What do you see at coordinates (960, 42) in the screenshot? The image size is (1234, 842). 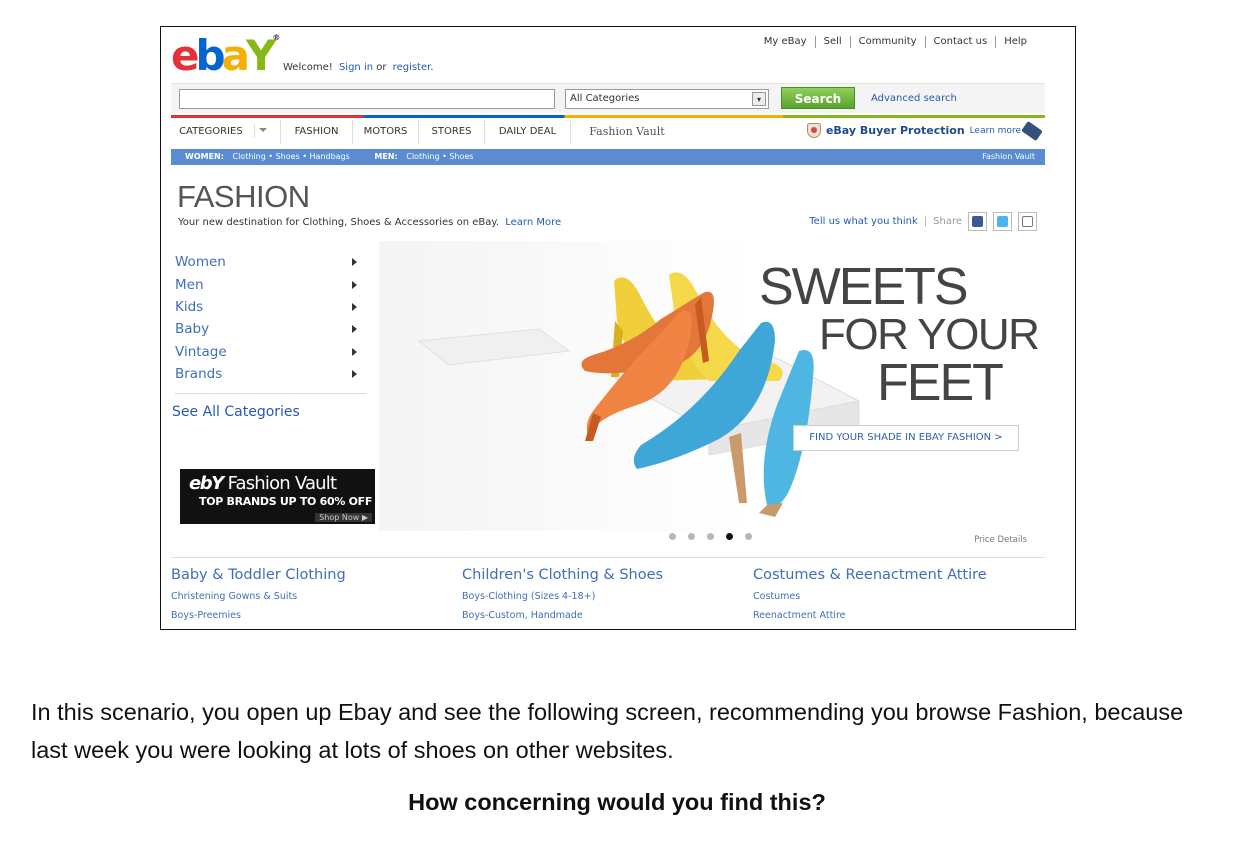 I see `contact-us-link: Contact us` at bounding box center [960, 42].